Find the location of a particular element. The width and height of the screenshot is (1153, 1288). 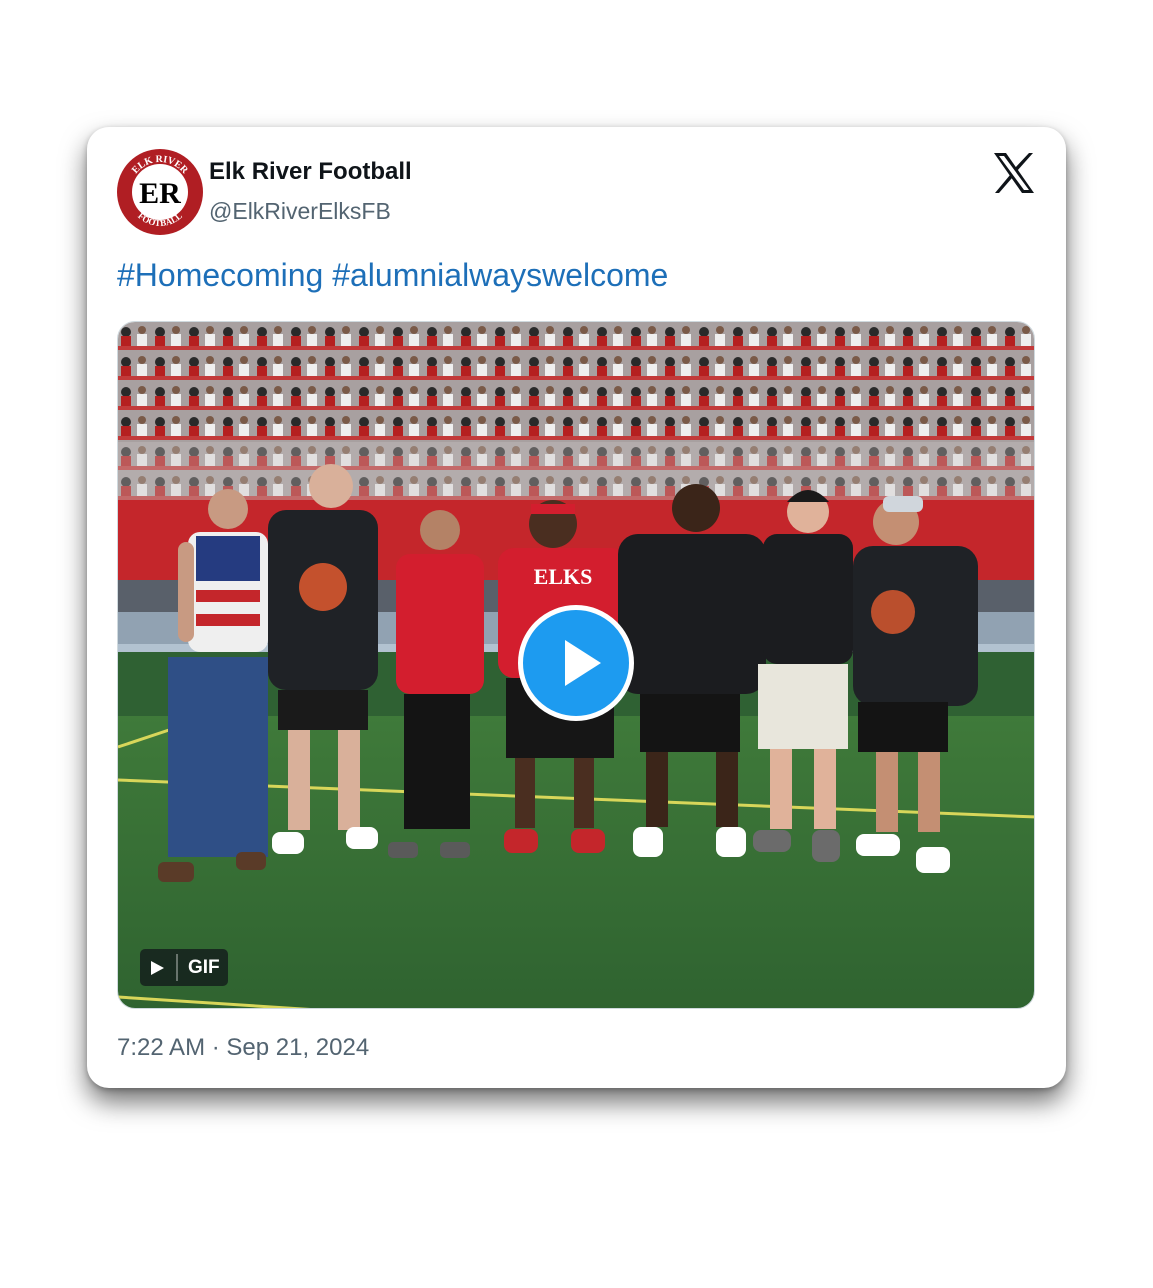

account-name: Elk River Football is located at coordinates (310, 172).